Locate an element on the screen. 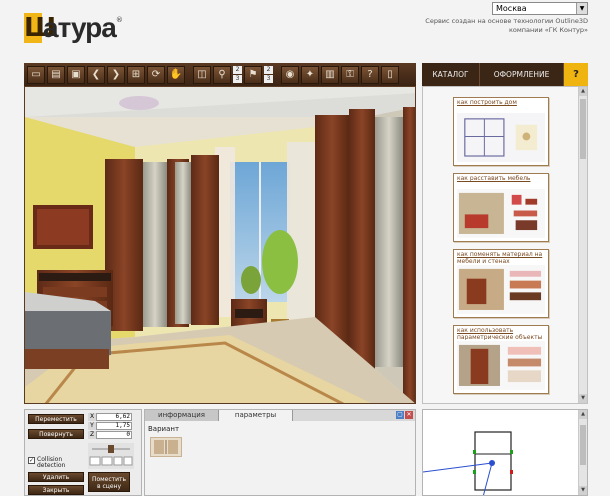 Image resolution: width=610 pixels, height=496 pixels. catalog-card: как расставить мебель is located at coordinates (501, 207).